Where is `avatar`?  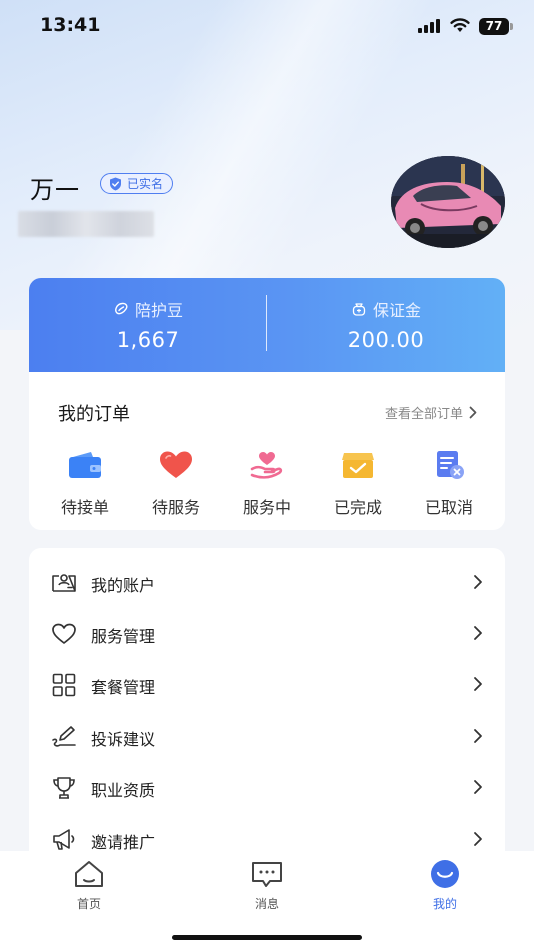 avatar is located at coordinates (448, 202).